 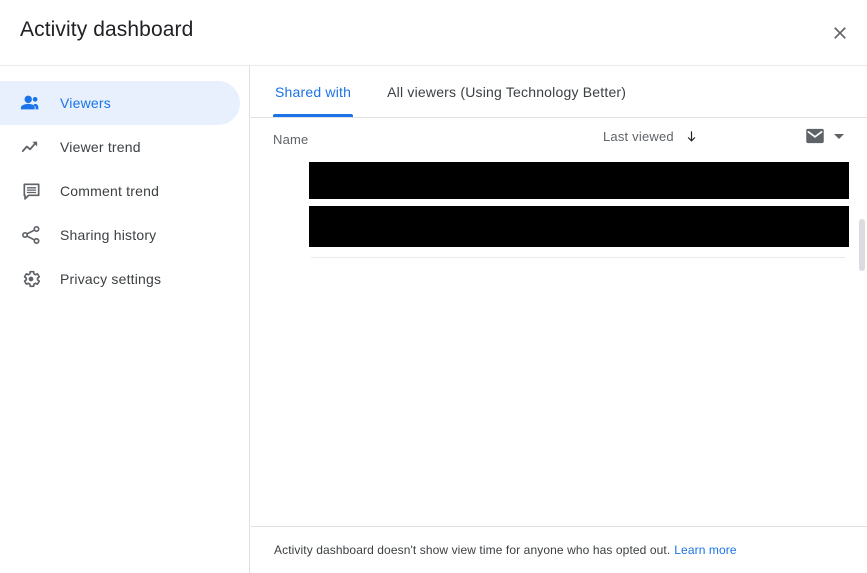 I want to click on share-icon, so click(x=31, y=235).